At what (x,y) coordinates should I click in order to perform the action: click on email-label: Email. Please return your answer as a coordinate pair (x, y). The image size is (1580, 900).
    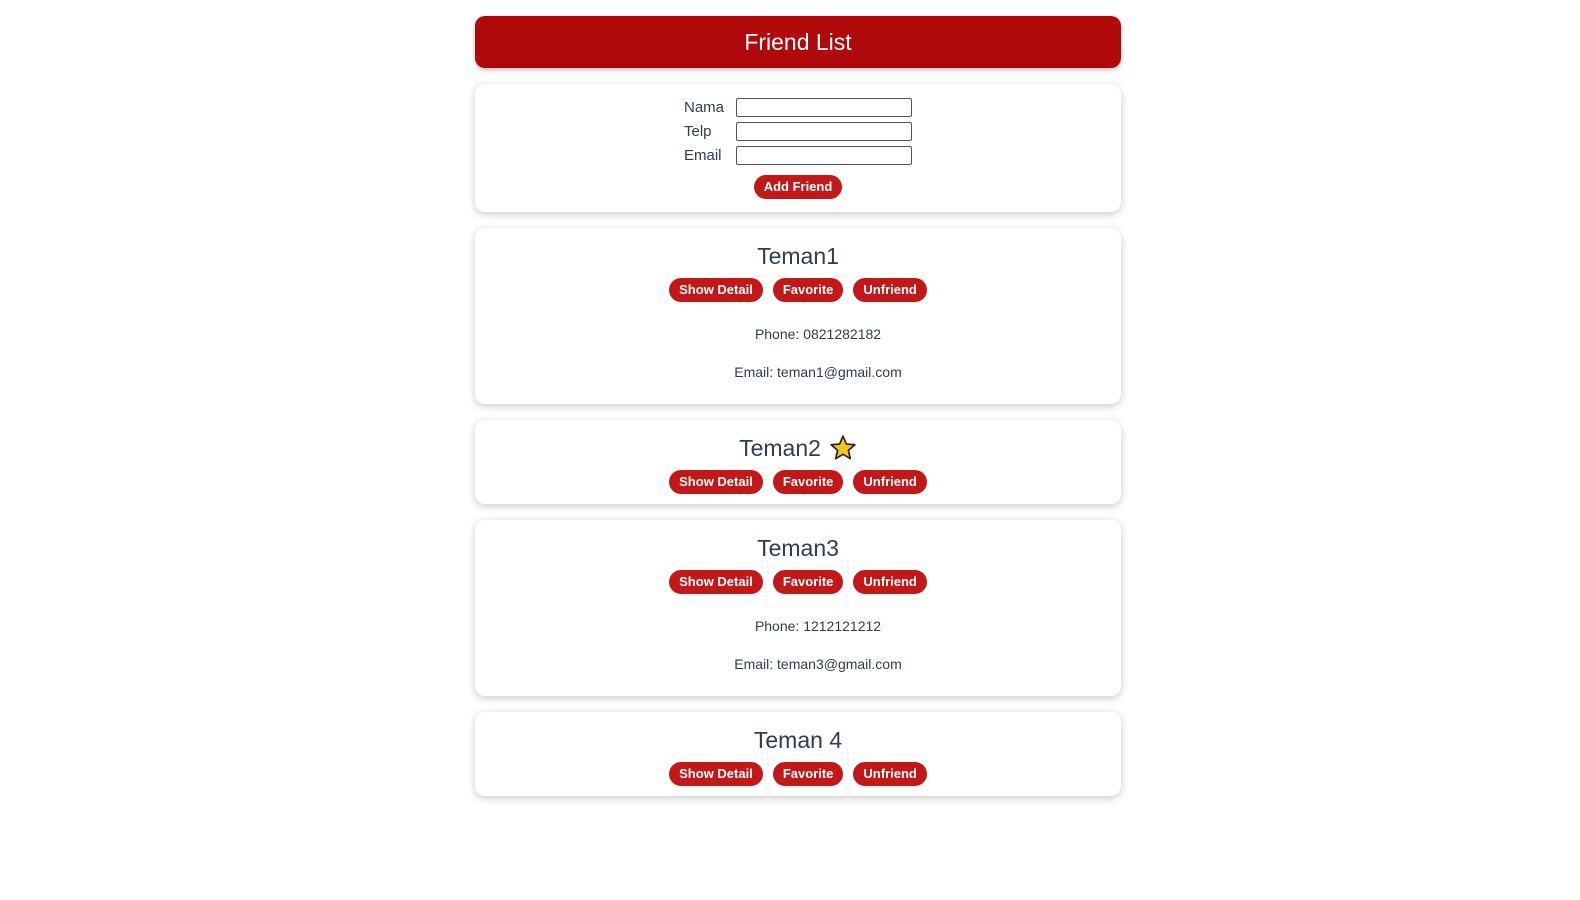
    Looking at the image, I should click on (703, 155).